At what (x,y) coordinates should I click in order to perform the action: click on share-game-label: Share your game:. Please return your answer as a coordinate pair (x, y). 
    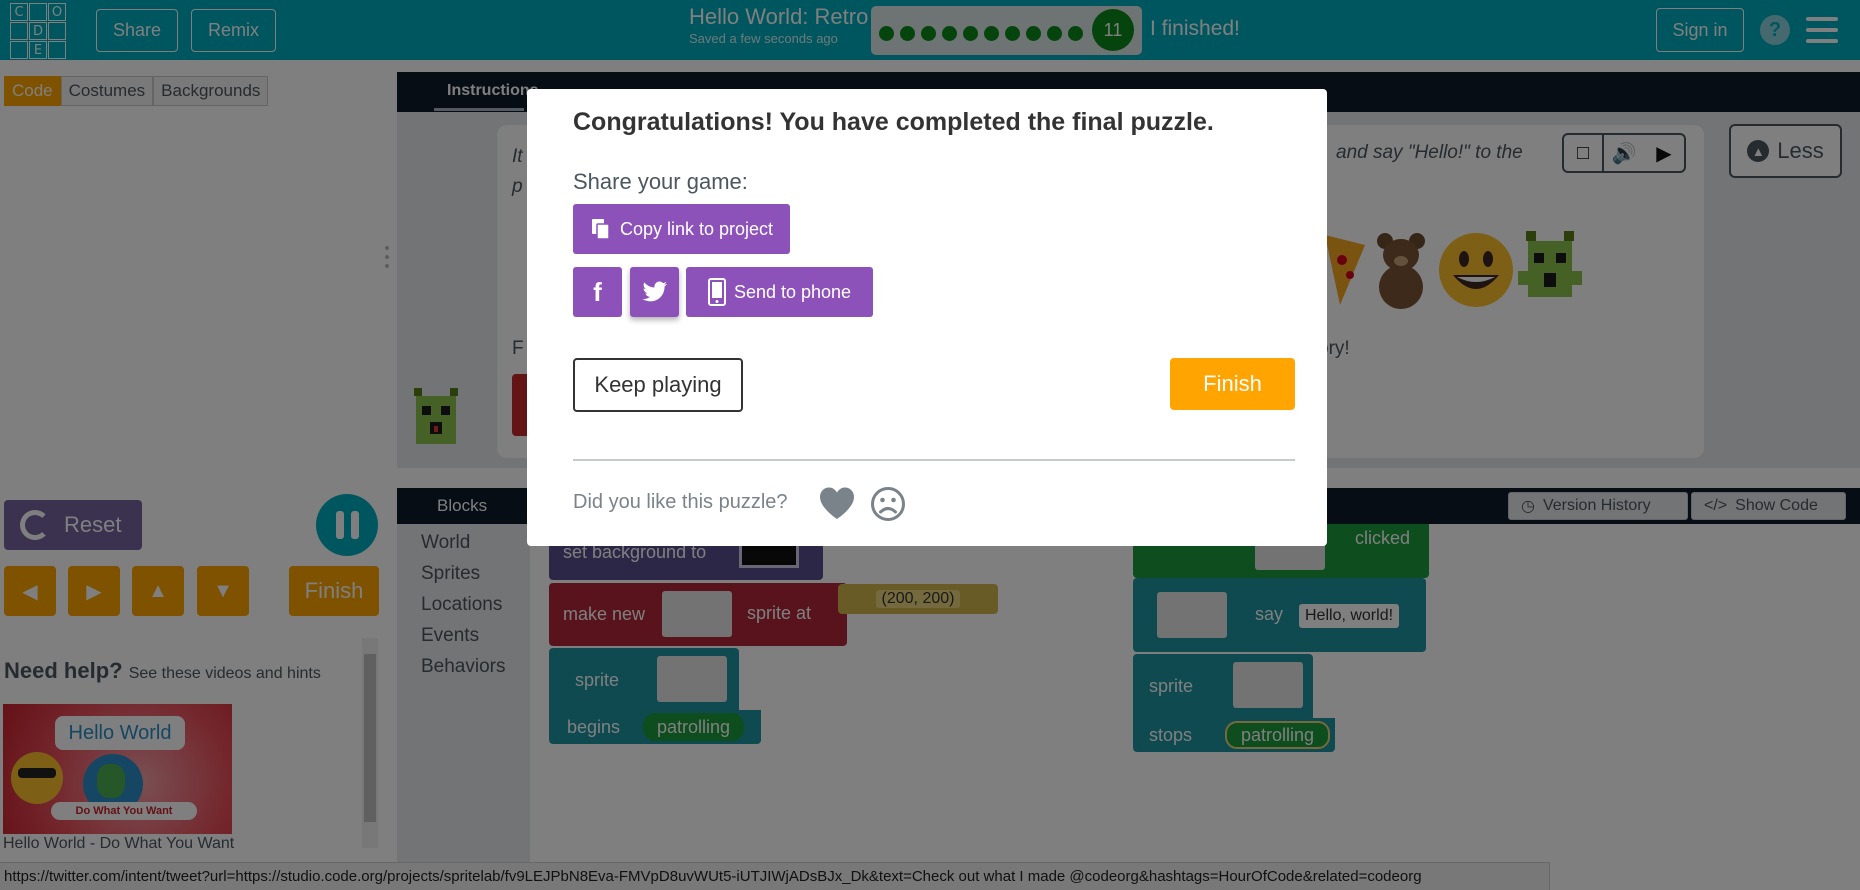
    Looking at the image, I should click on (660, 181).